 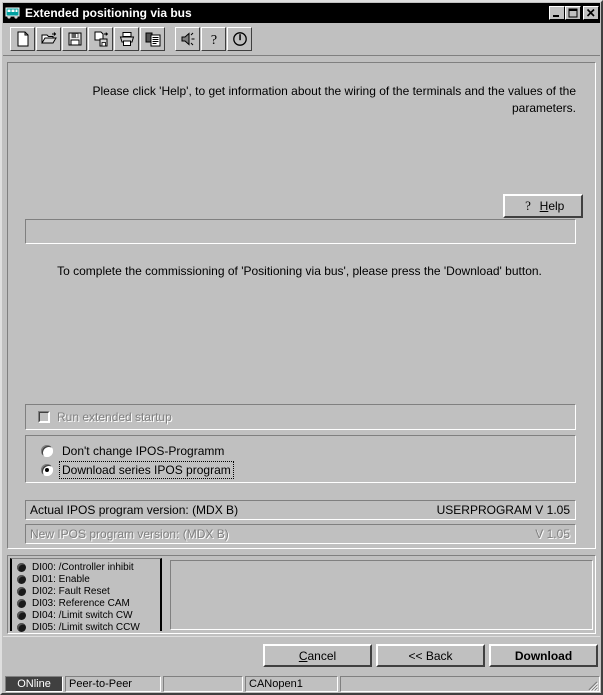 I want to click on back-button: << Back, so click(x=430, y=655).